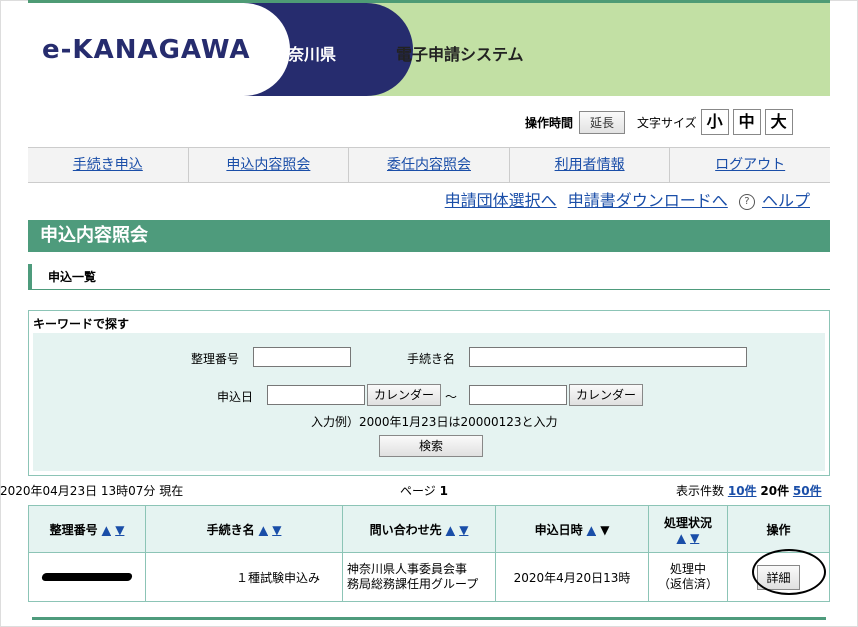 Image resolution: width=858 pixels, height=627 pixels. Describe the element at coordinates (418, 491) in the screenshot. I see `page-label: ページ` at that location.